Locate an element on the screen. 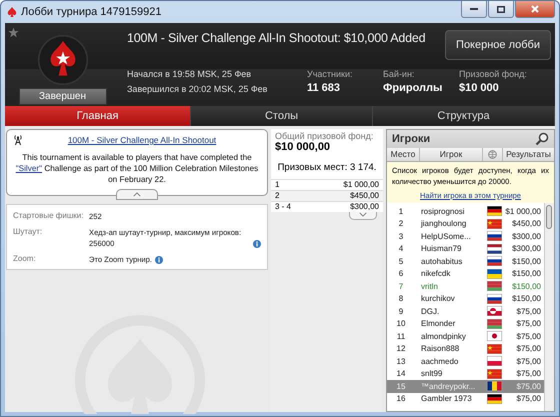  window-title: Лобби турнира 1479159921 is located at coordinates (91, 12).